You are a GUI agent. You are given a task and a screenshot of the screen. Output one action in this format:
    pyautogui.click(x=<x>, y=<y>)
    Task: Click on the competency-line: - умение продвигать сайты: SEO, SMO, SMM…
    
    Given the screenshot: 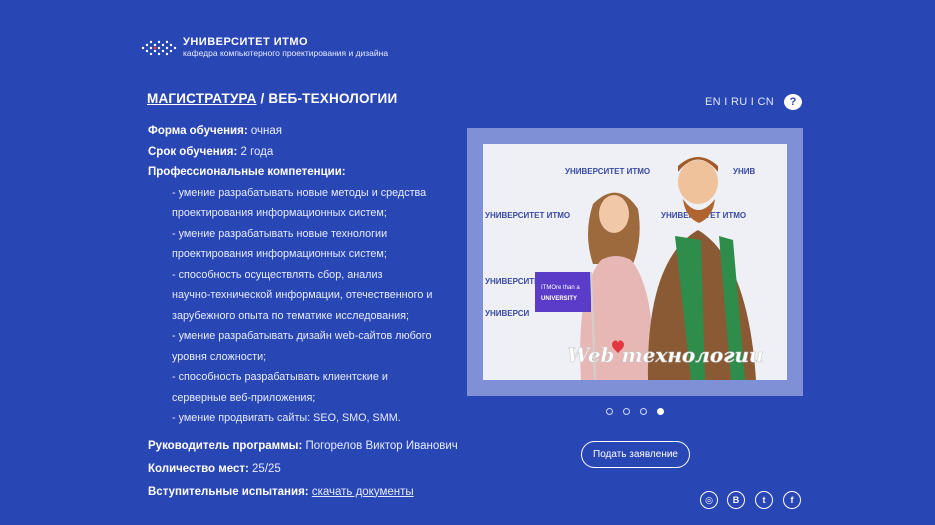 What is the action you would take?
    pyautogui.click(x=286, y=418)
    